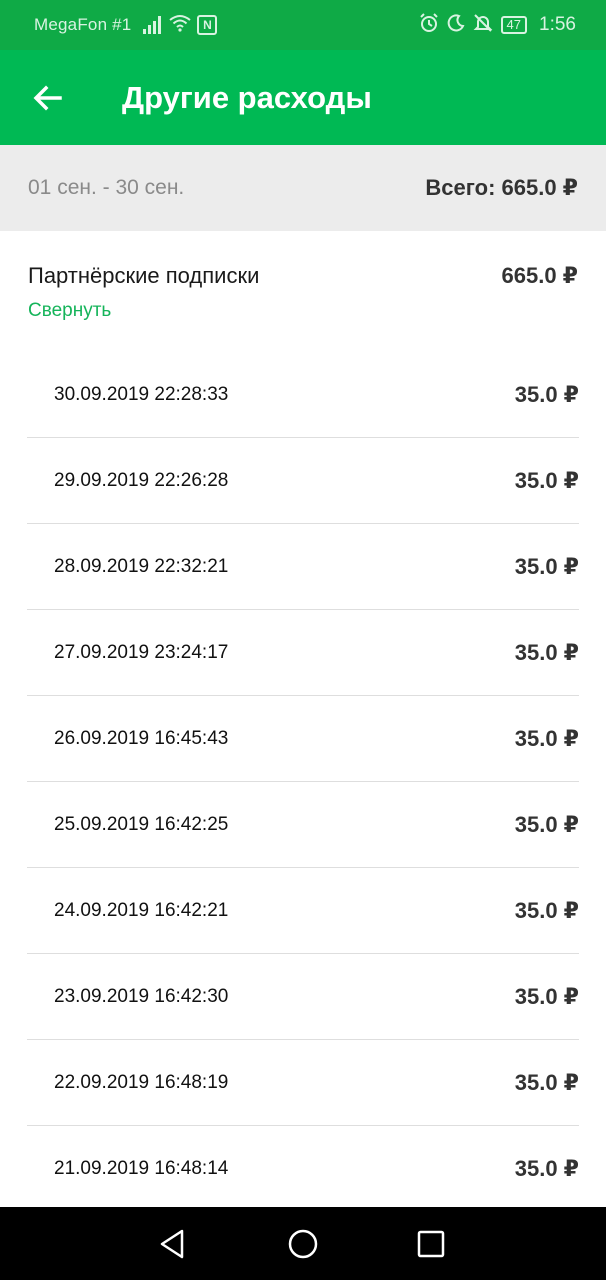 This screenshot has width=606, height=1280. I want to click on transaction-datetime: 22.09.2019 16:48:19, so click(141, 1082).